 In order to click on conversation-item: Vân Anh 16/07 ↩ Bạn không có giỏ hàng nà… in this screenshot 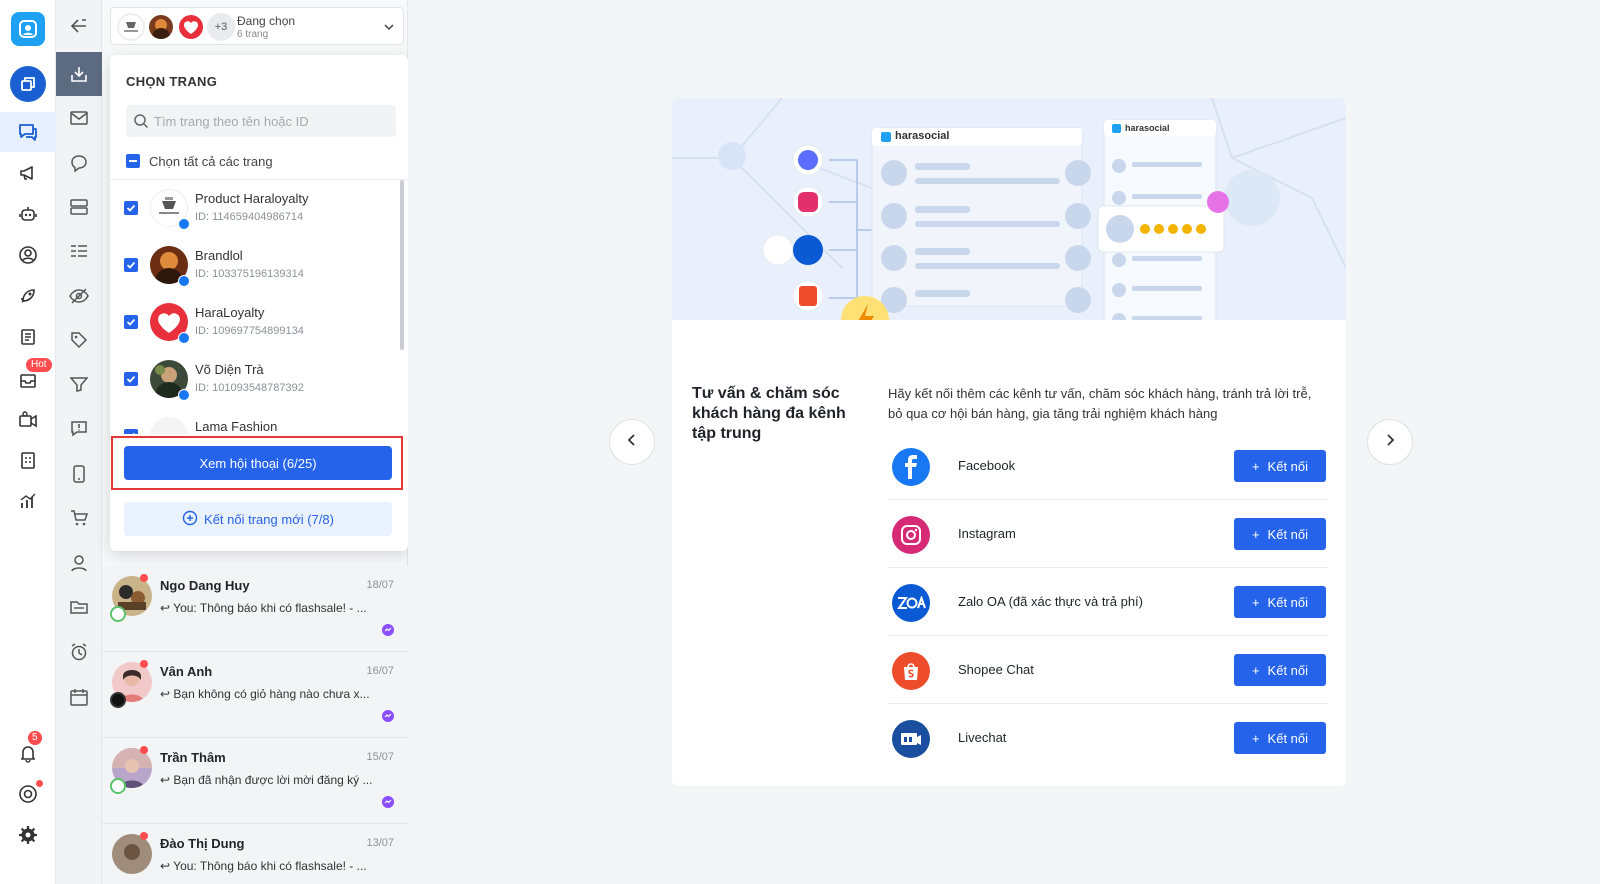, I will do `click(255, 695)`.